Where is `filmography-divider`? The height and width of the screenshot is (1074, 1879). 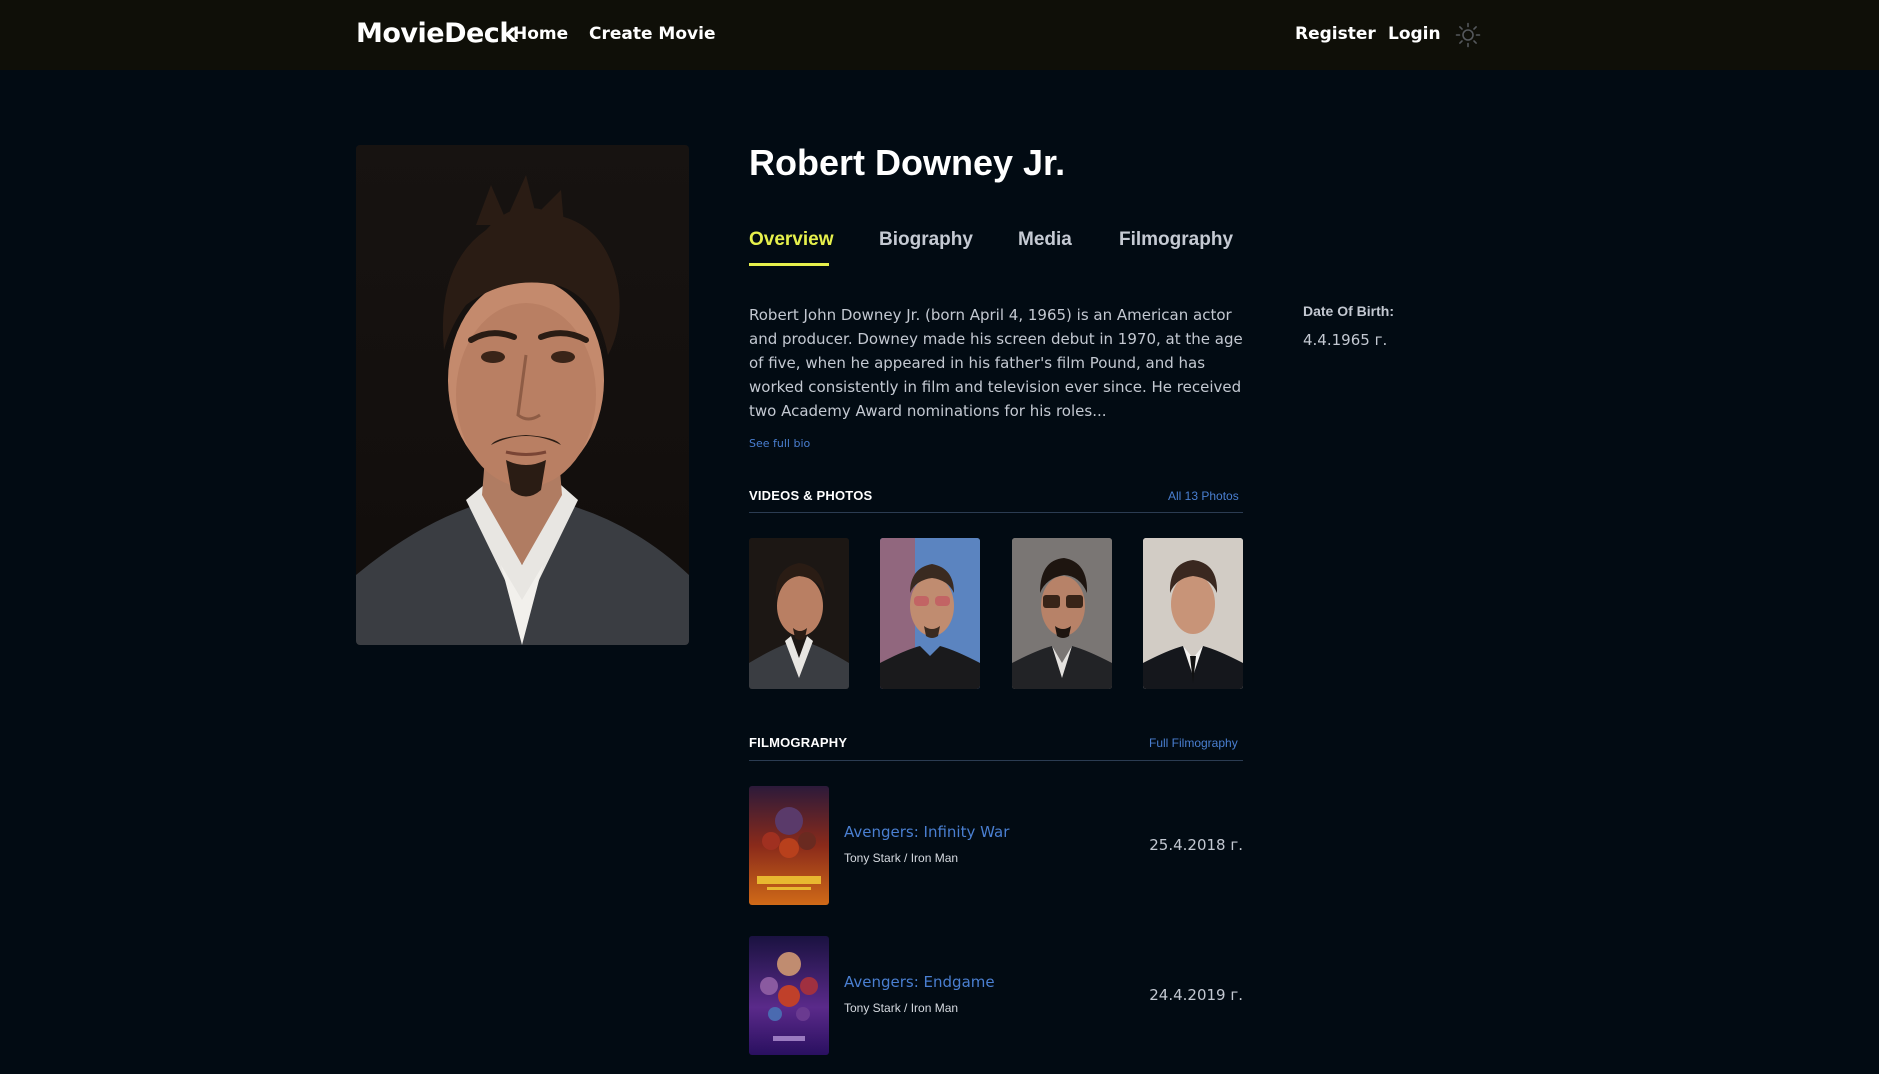
filmography-divider is located at coordinates (996, 760).